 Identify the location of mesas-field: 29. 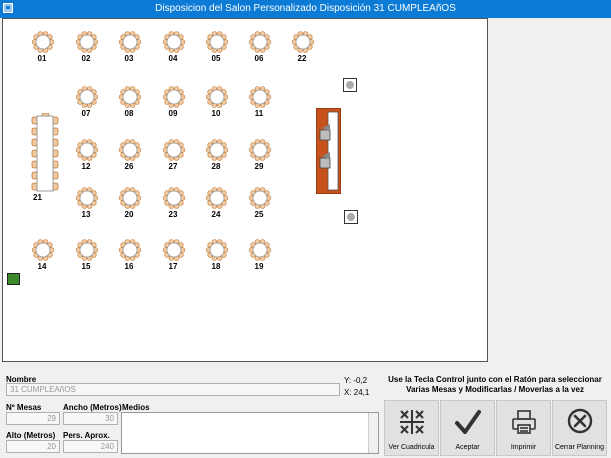
(33, 418).